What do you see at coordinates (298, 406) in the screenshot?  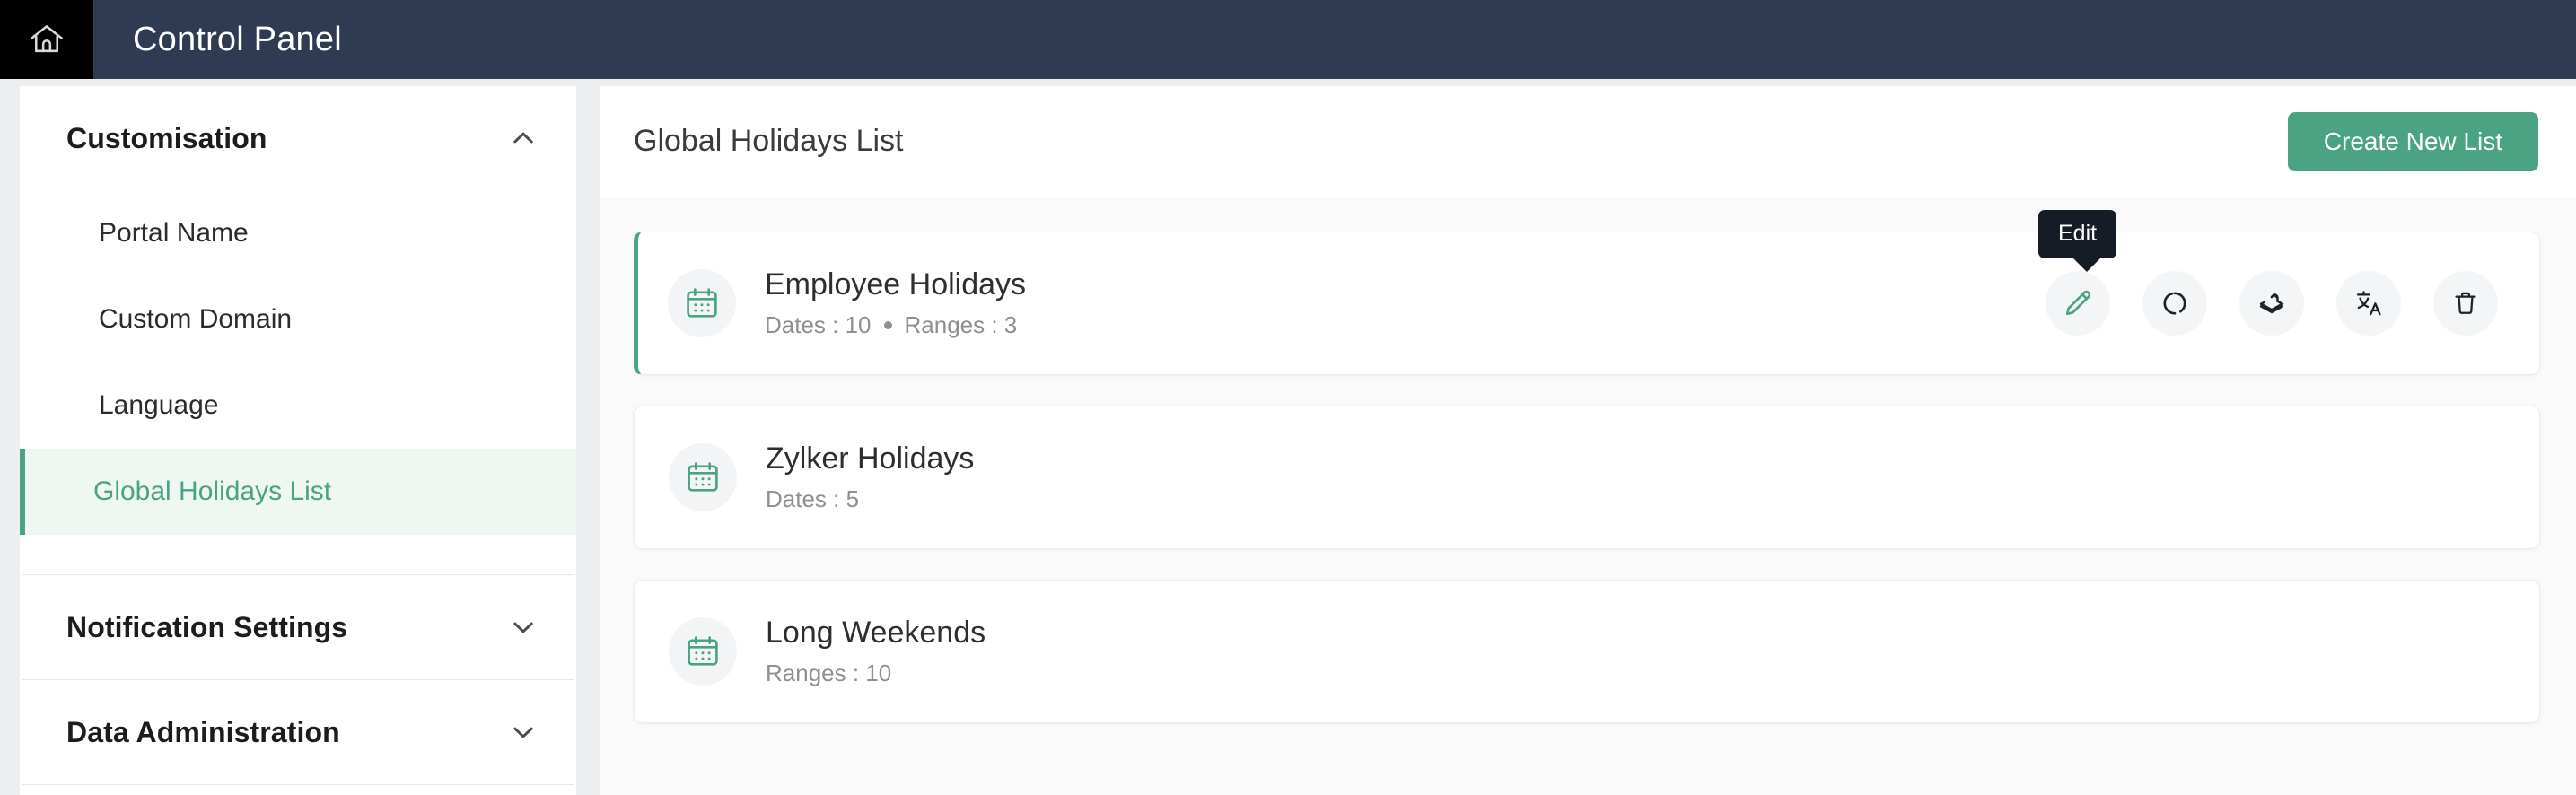 I see `sidebar-item-language: Language` at bounding box center [298, 406].